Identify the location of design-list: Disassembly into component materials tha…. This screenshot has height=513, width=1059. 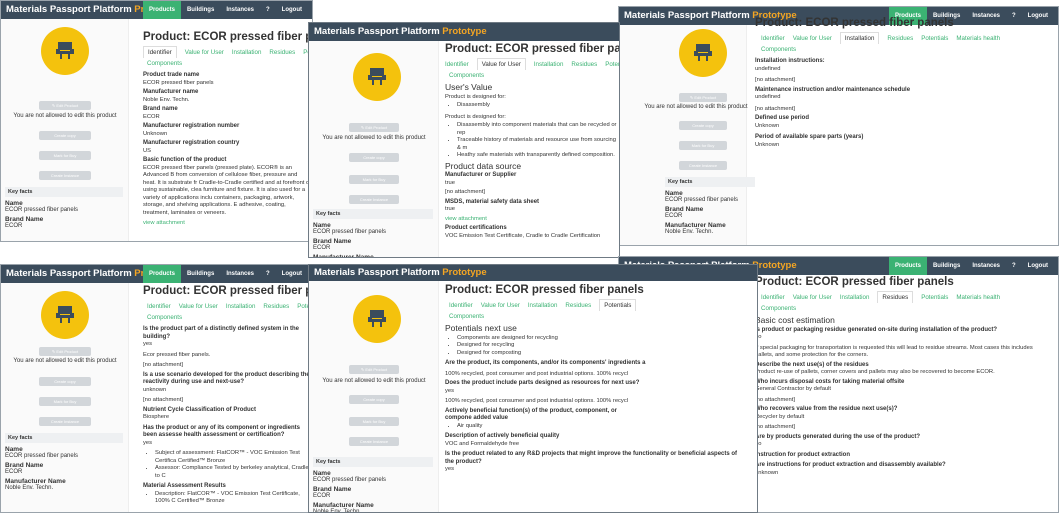
(532, 141).